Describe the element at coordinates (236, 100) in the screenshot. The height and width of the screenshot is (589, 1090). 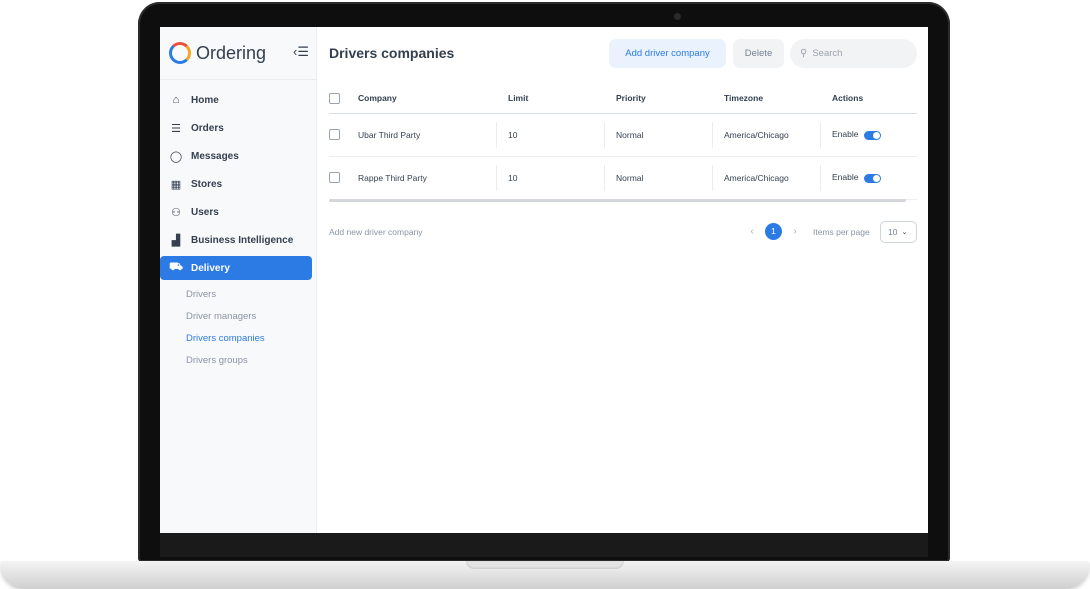
I see `sidebar-item-home: ⌂ Home` at that location.